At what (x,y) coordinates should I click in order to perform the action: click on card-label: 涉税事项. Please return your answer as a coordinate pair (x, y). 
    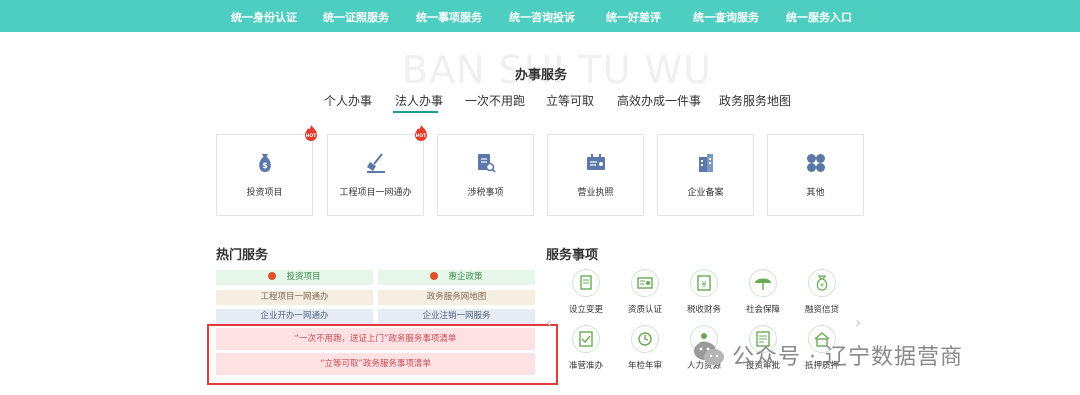
    Looking at the image, I should click on (485, 193).